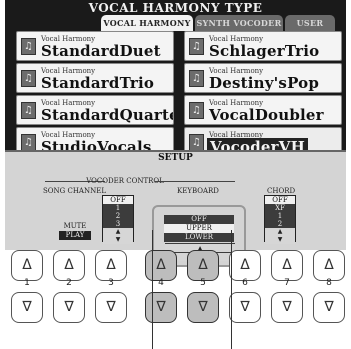  Describe the element at coordinates (203, 283) in the screenshot. I see `button-number-5: 5` at that location.